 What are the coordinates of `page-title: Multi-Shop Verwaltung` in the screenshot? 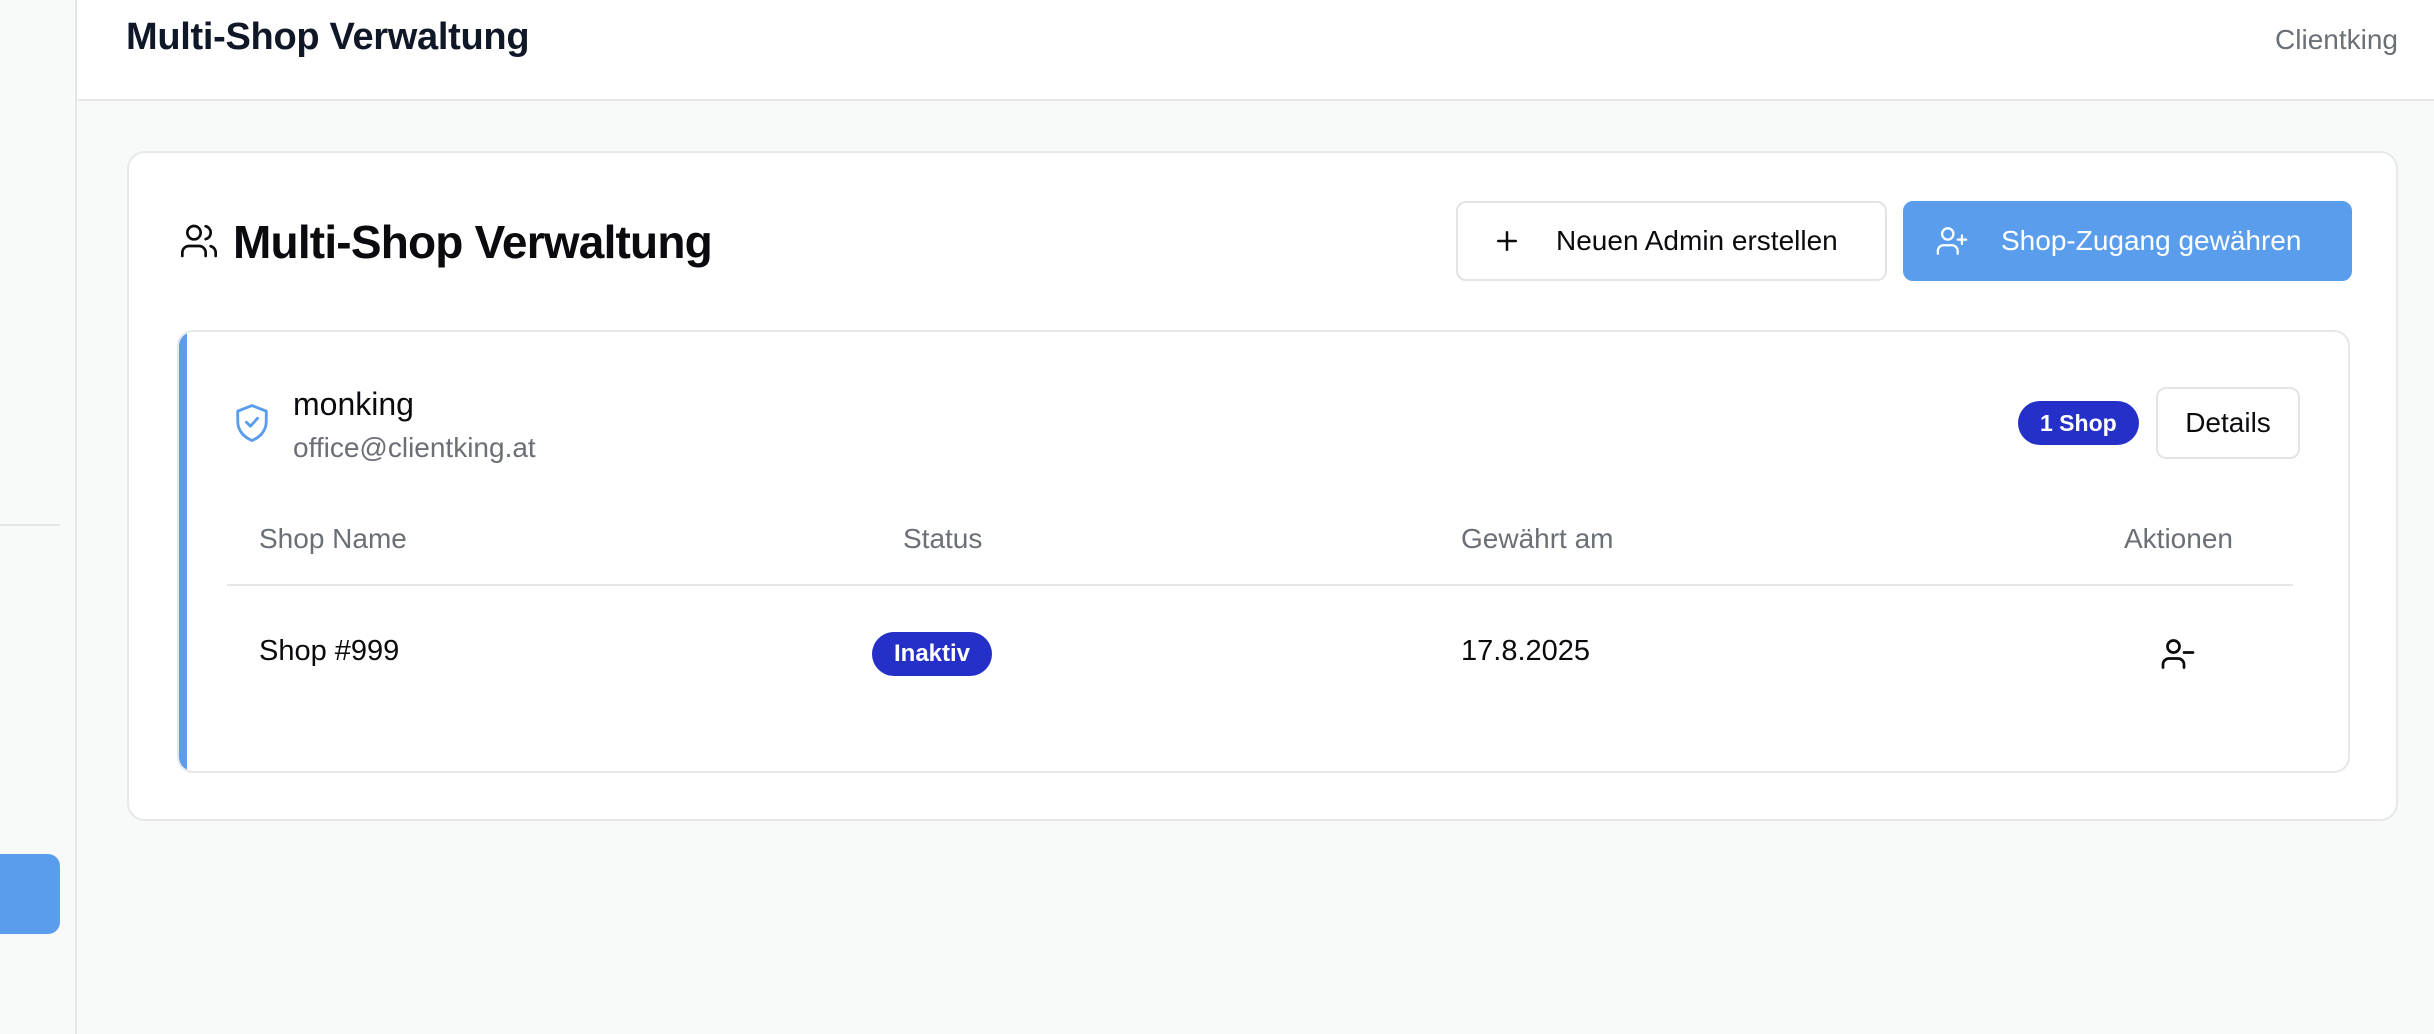 It's located at (328, 37).